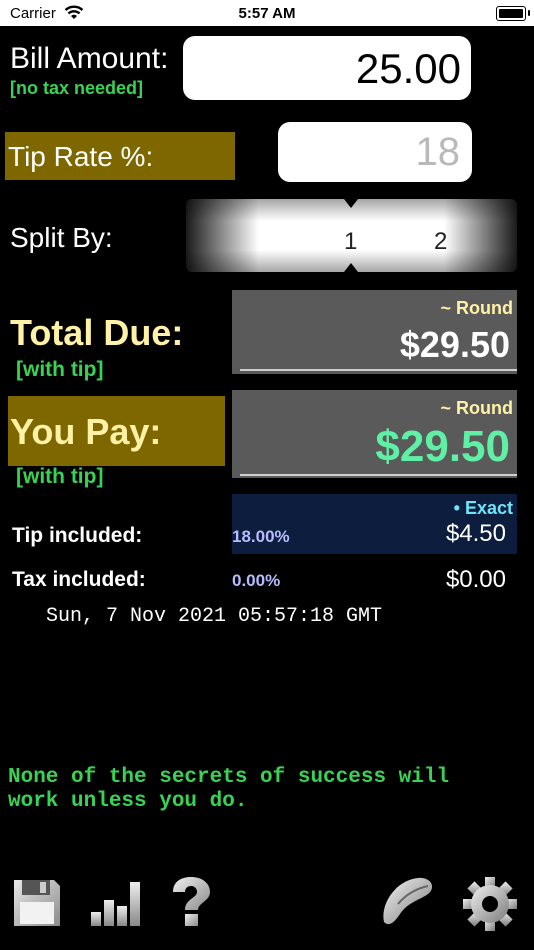 This screenshot has width=534, height=950. What do you see at coordinates (97, 332) in the screenshot?
I see `total-due-label: Total Due:` at bounding box center [97, 332].